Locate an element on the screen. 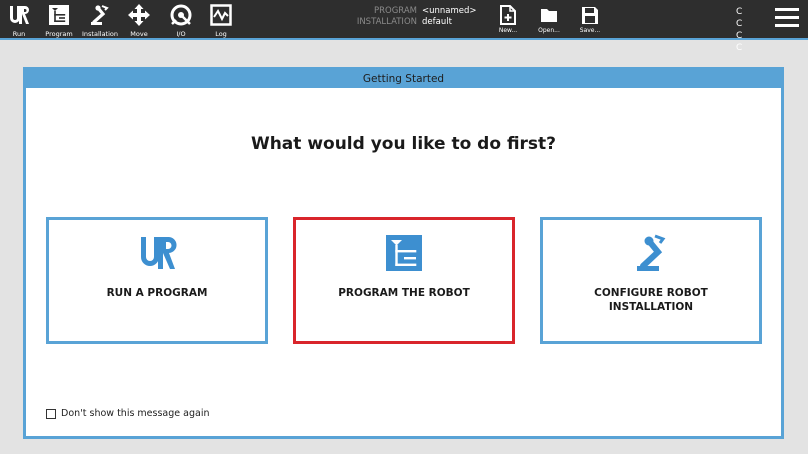 Image resolution: width=808 pixels, height=454 pixels. move-arrows-icon is located at coordinates (139, 15).